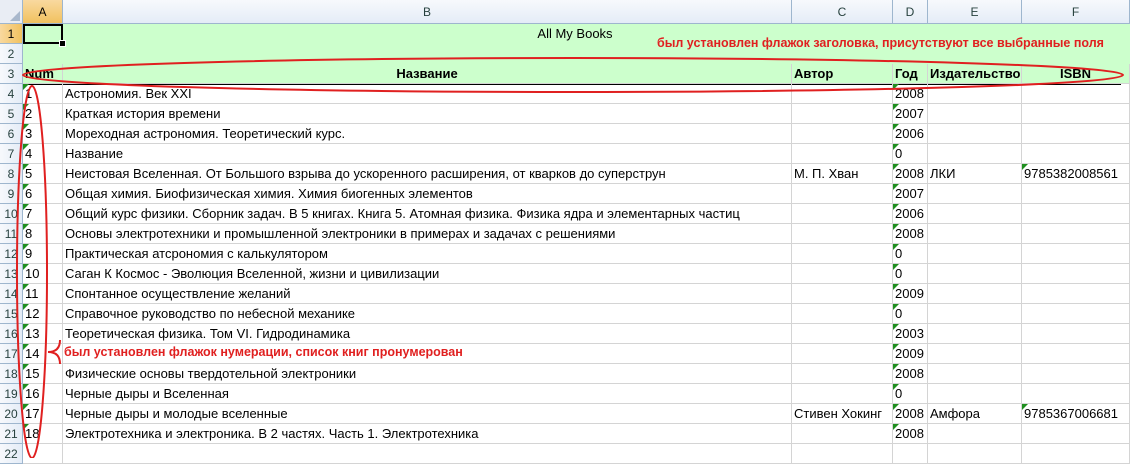  What do you see at coordinates (43, 214) in the screenshot?
I see `book-num-cell: 7` at bounding box center [43, 214].